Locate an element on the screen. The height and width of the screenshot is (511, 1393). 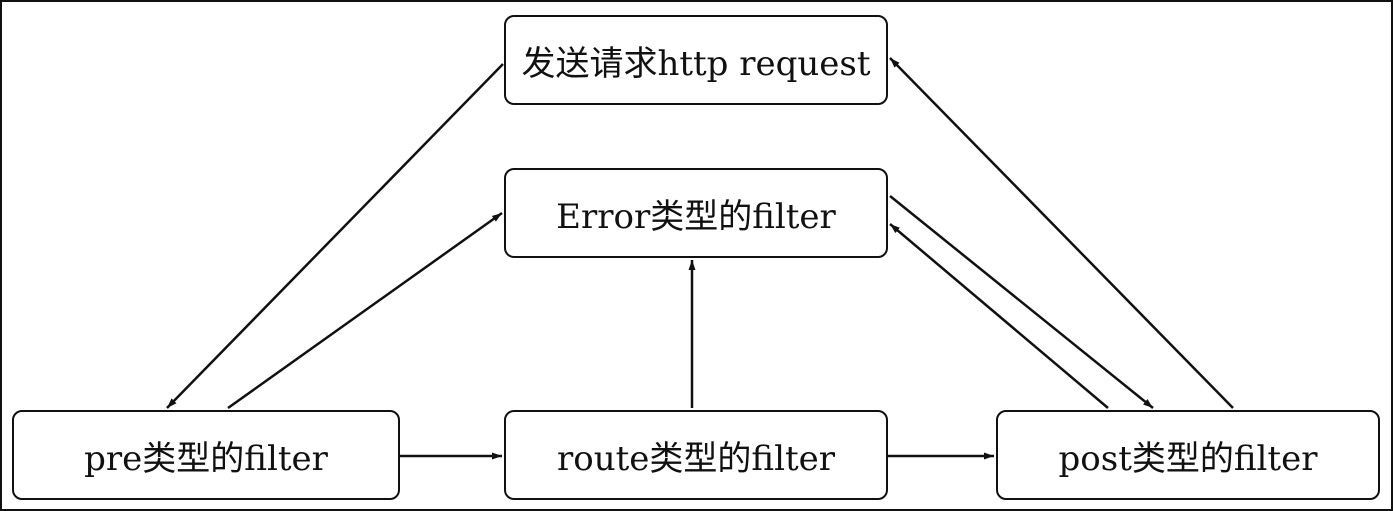
edge-pre-to-error is located at coordinates (365, 310).